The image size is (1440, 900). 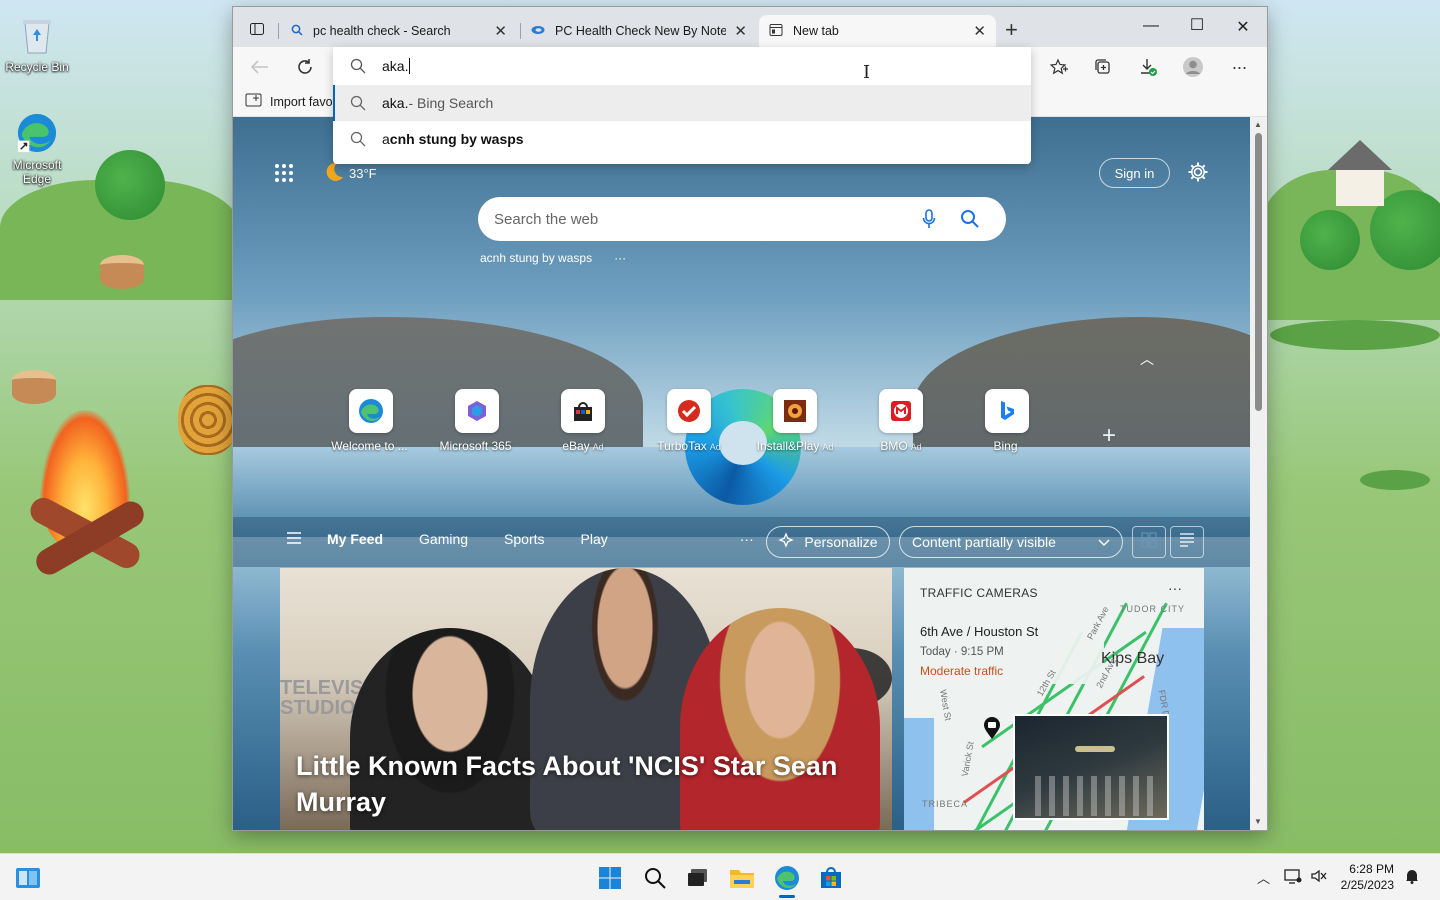 I want to click on import-favorites-label: Import favo, so click(x=301, y=101).